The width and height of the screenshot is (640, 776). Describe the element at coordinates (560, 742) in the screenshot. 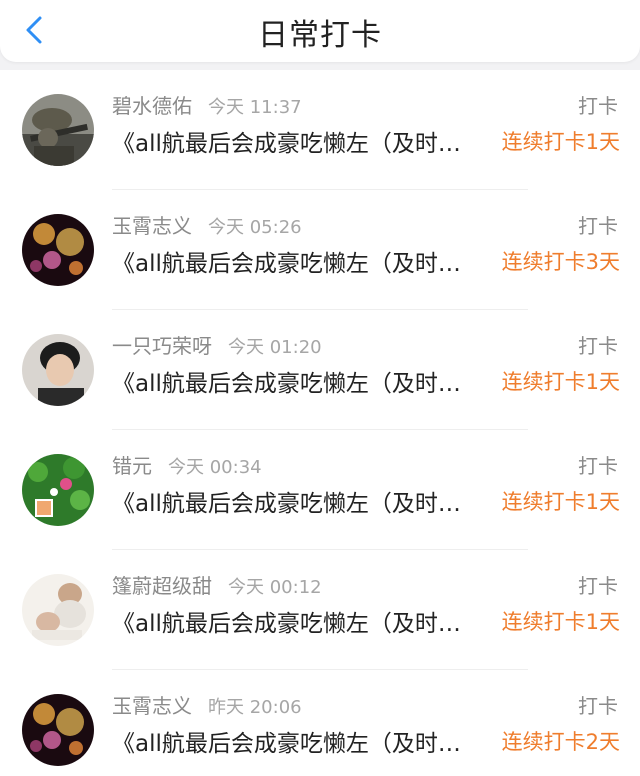

I see `streak-badge: 连续打卡2天` at that location.